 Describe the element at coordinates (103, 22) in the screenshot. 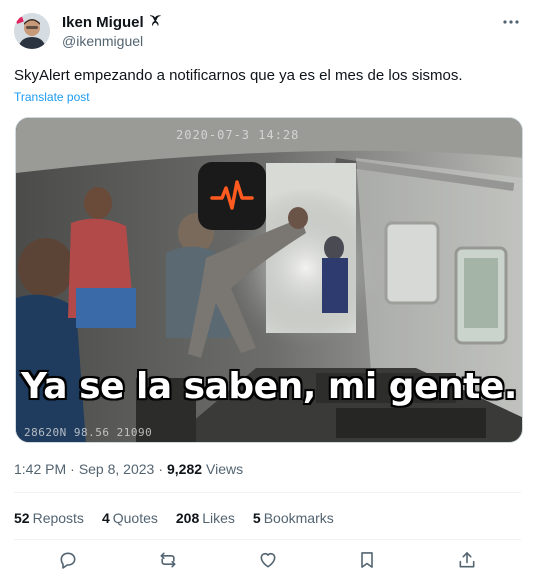

I see `author-name: Iken Miguel` at that location.